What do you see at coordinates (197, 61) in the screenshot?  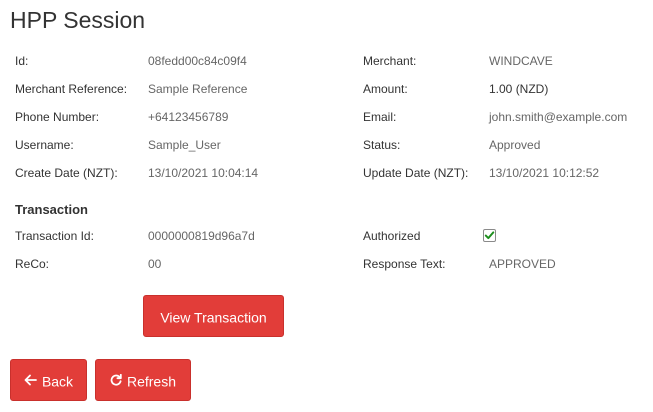 I see `id-value: 08fedd00c84c09f4` at bounding box center [197, 61].